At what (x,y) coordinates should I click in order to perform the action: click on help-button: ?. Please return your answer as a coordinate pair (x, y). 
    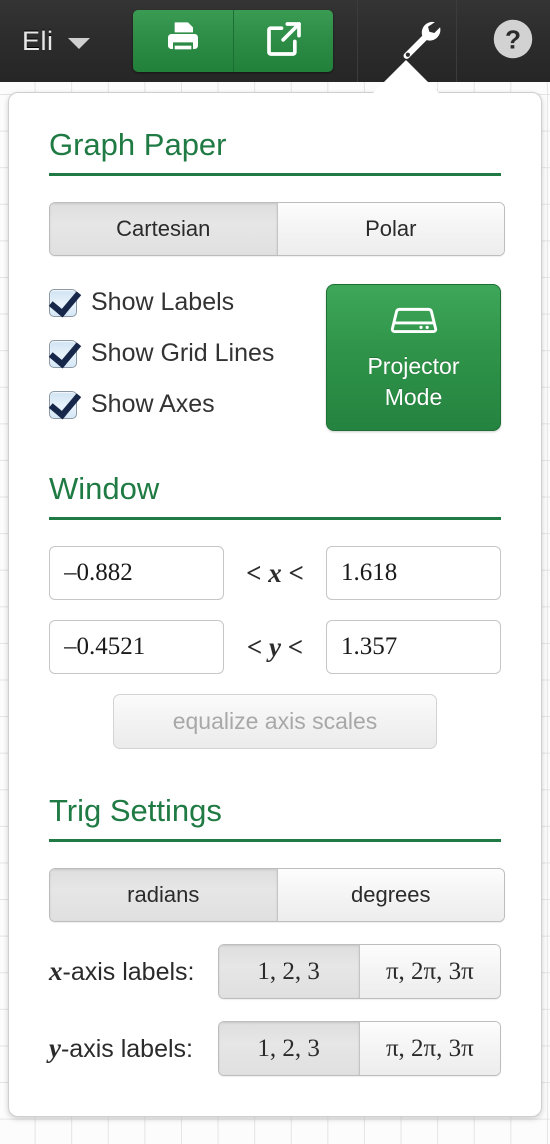
    Looking at the image, I should click on (513, 41).